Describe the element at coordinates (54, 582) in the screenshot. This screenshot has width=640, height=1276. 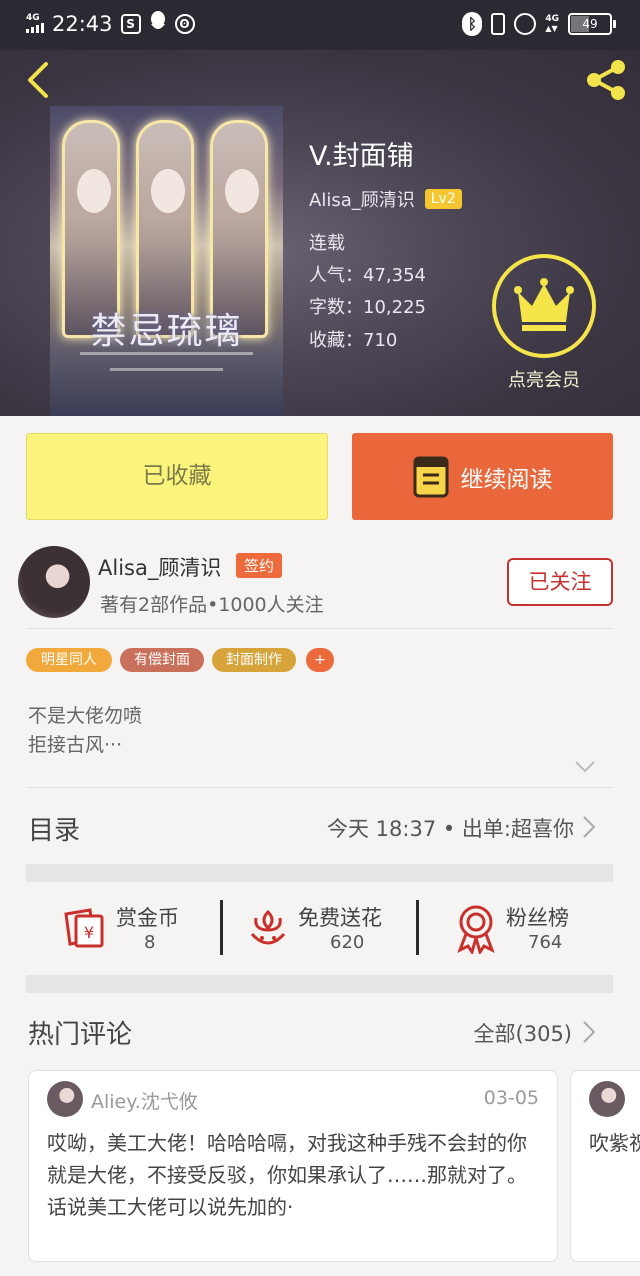
I see `author-avatar` at that location.